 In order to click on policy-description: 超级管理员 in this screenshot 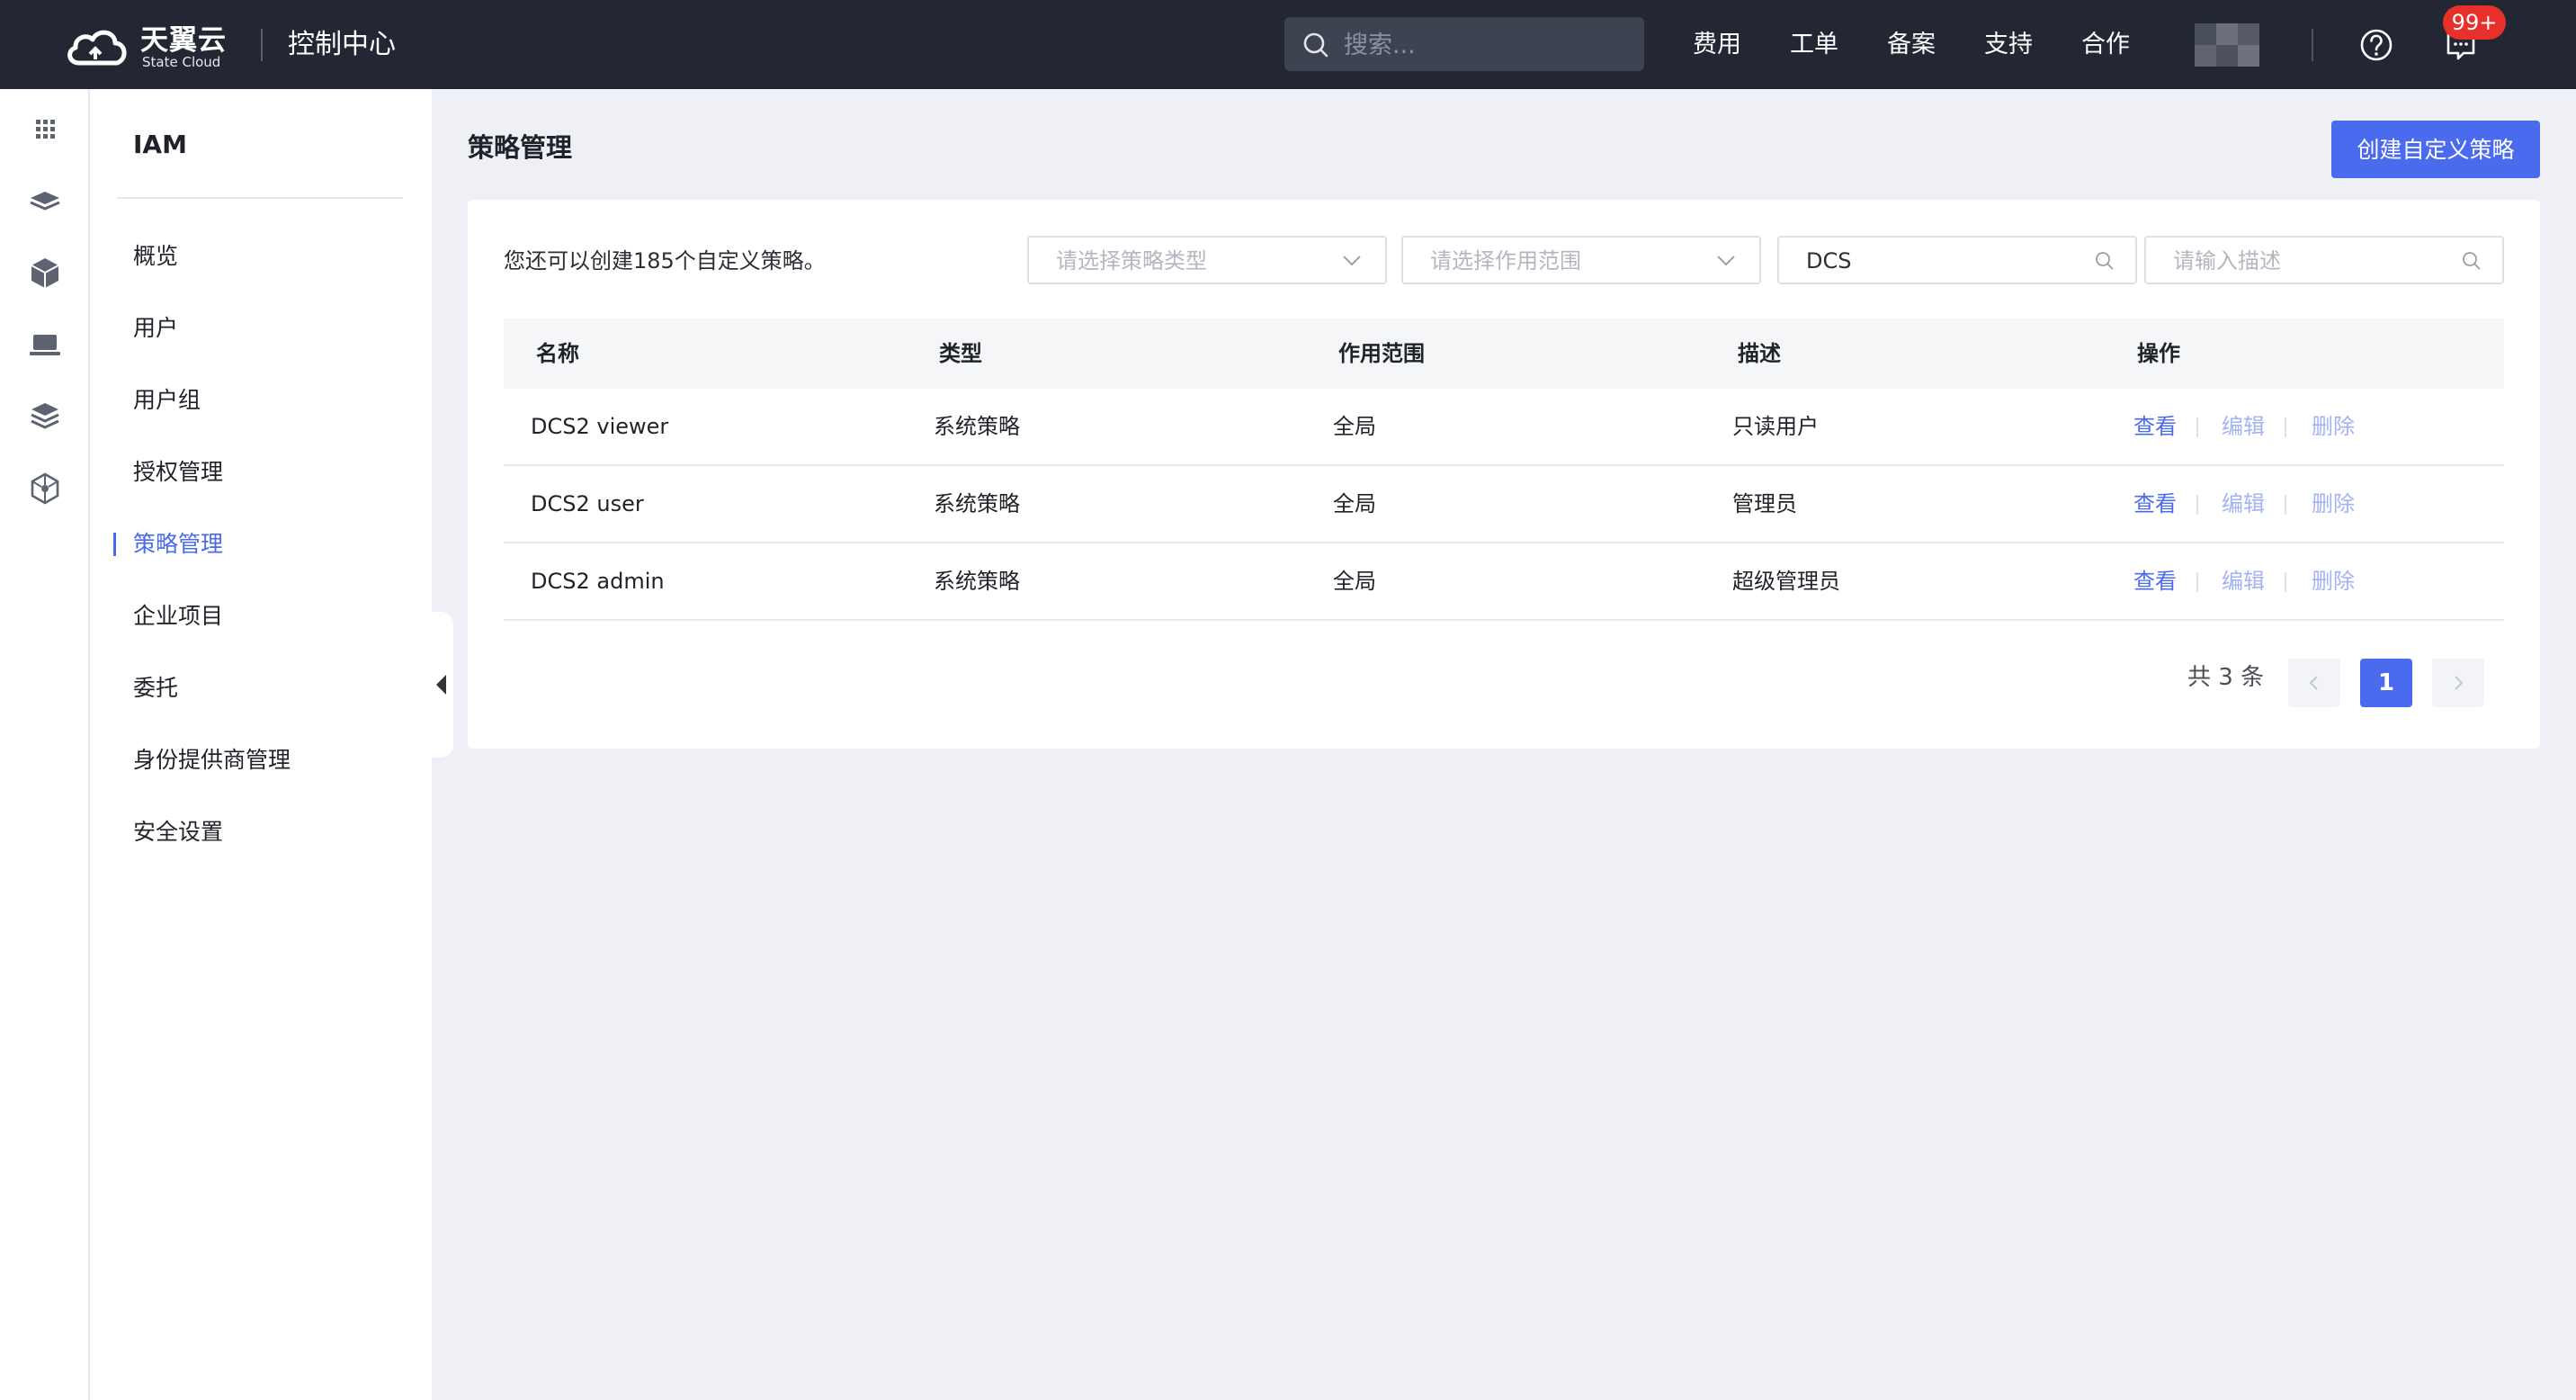, I will do `click(1786, 581)`.